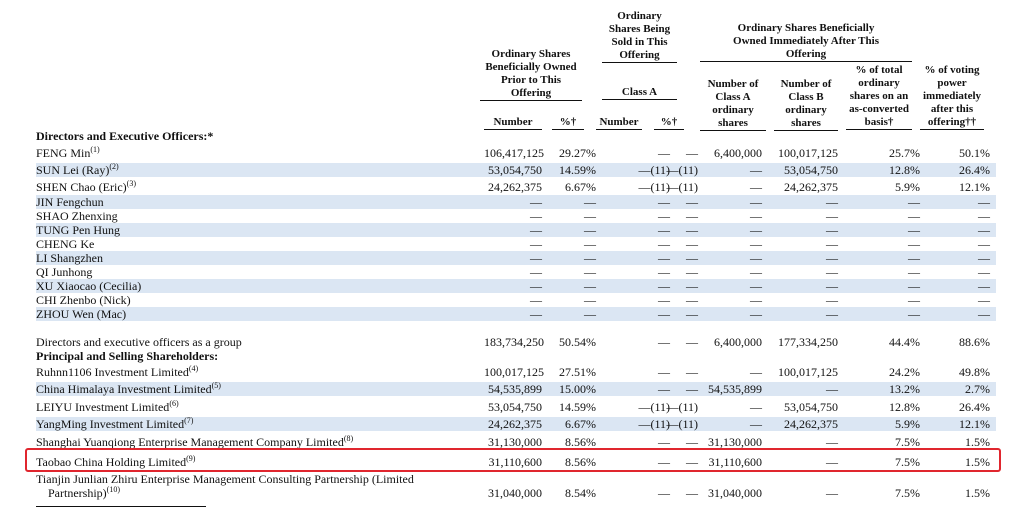 The width and height of the screenshot is (1020, 509). What do you see at coordinates (516, 202) in the screenshot?
I see `table-row: JIN Fengchun — — — — — — — —` at bounding box center [516, 202].